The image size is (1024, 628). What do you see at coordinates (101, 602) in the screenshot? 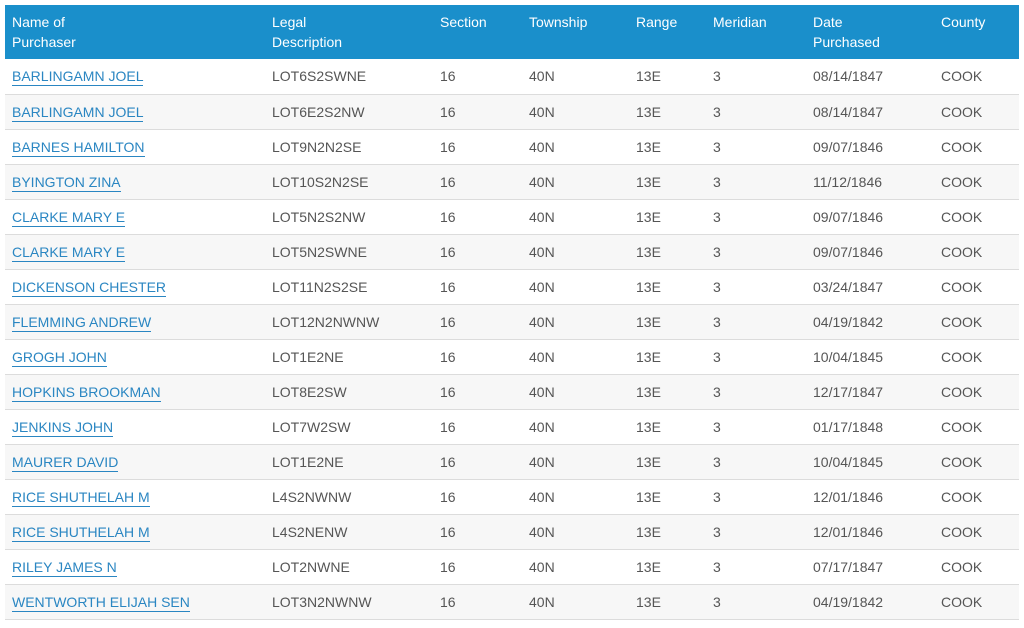
I see `purchaser-link: WENTWORTH ELIJAH SEN` at bounding box center [101, 602].